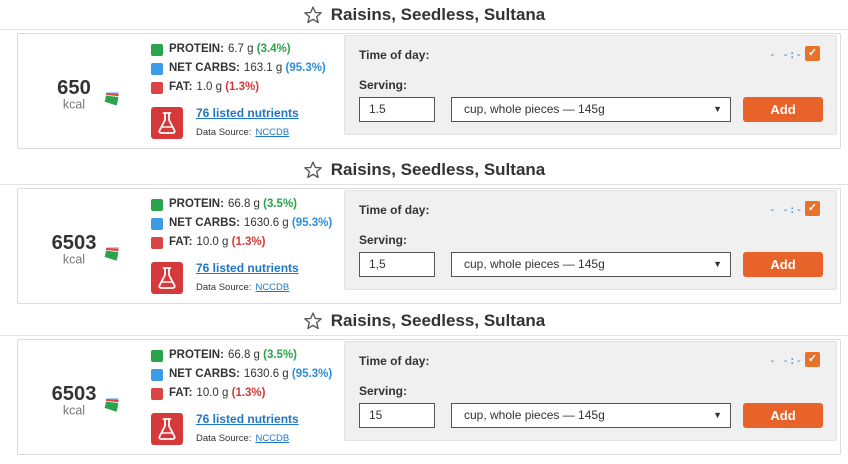 The image size is (848, 464). I want to click on serving-quantity-input: 15, so click(397, 415).